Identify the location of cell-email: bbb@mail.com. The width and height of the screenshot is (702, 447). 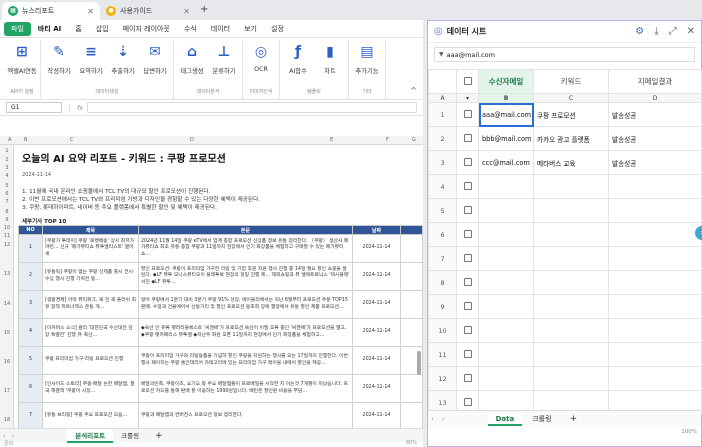
(506, 138).